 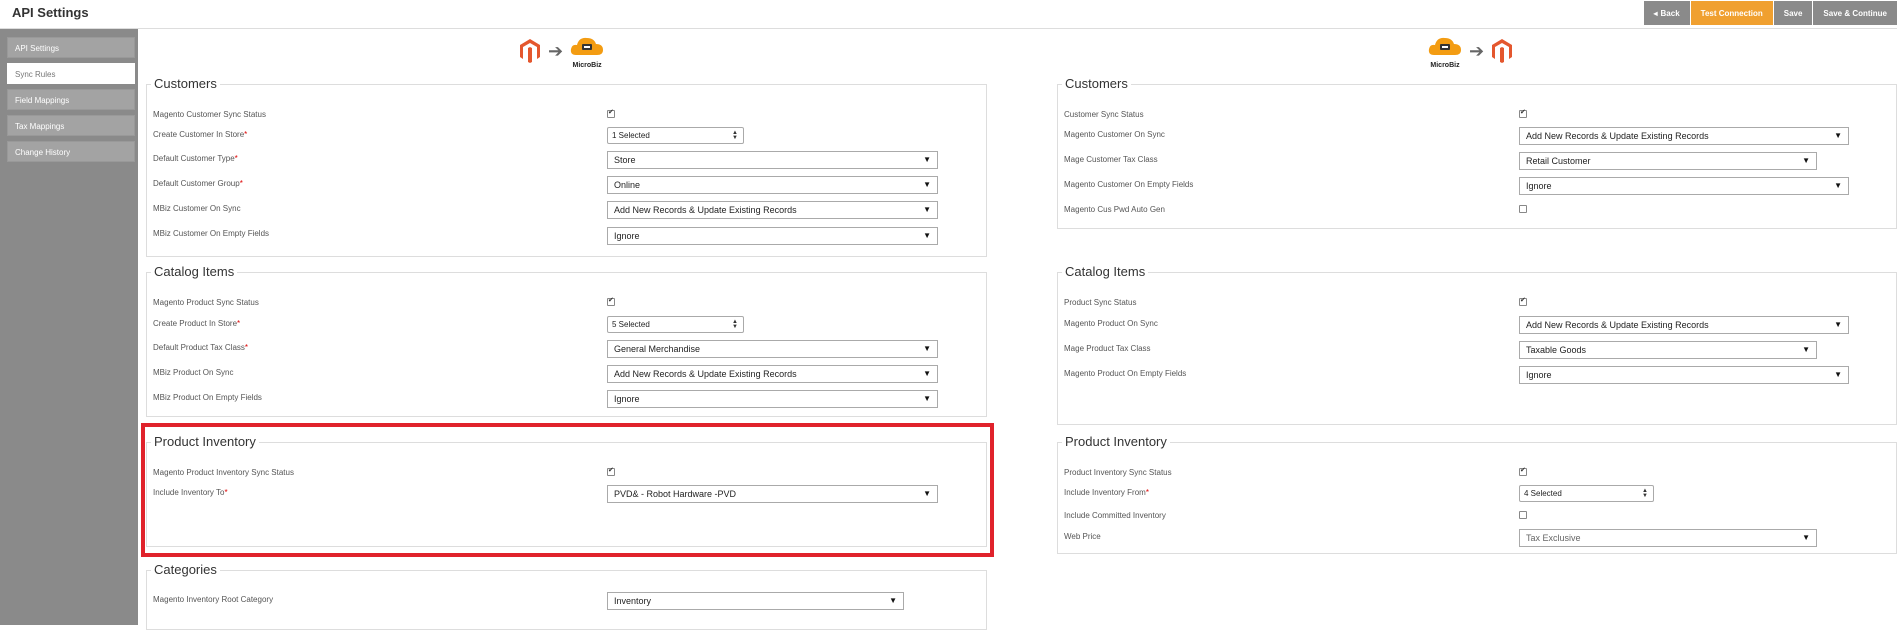 What do you see at coordinates (587, 46) in the screenshot?
I see `cloud-icon` at bounding box center [587, 46].